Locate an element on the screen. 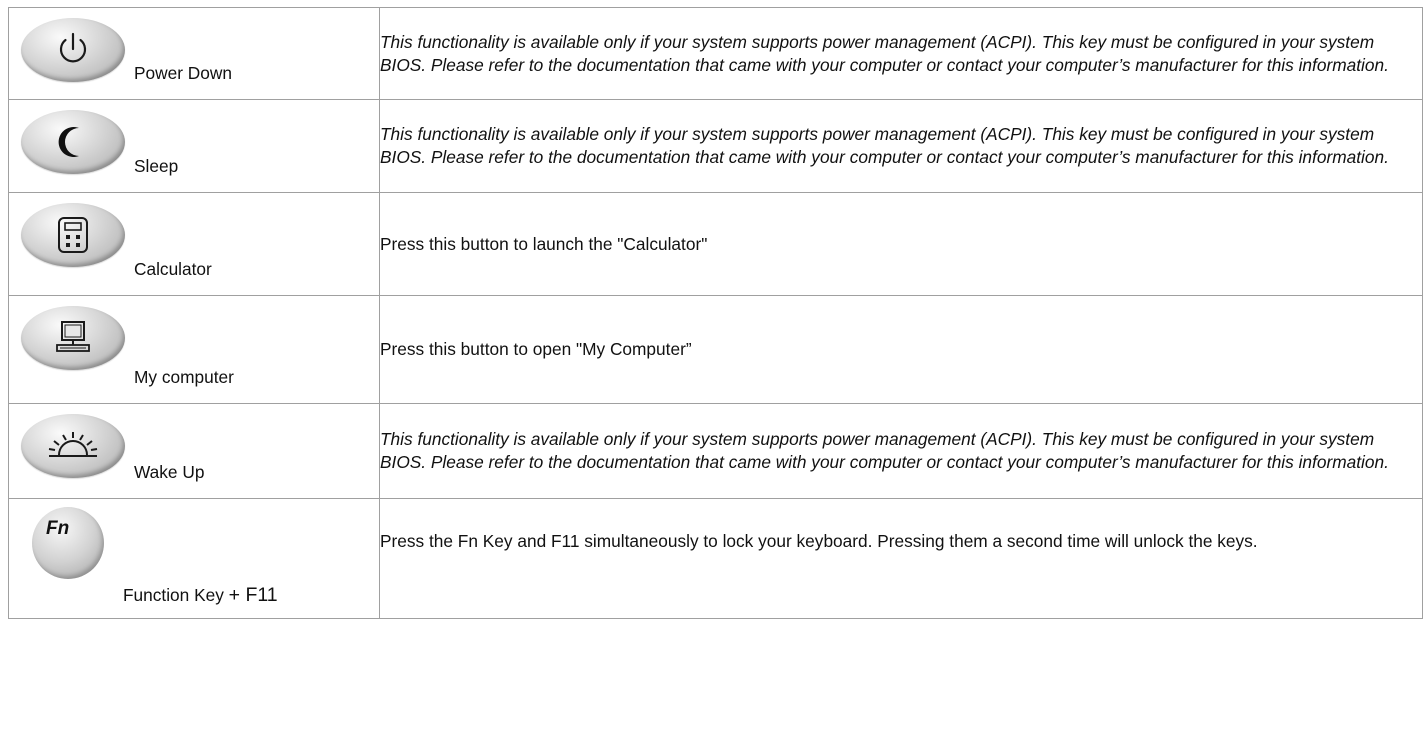 This screenshot has width=1427, height=735. key-label: Power Down is located at coordinates (183, 73).